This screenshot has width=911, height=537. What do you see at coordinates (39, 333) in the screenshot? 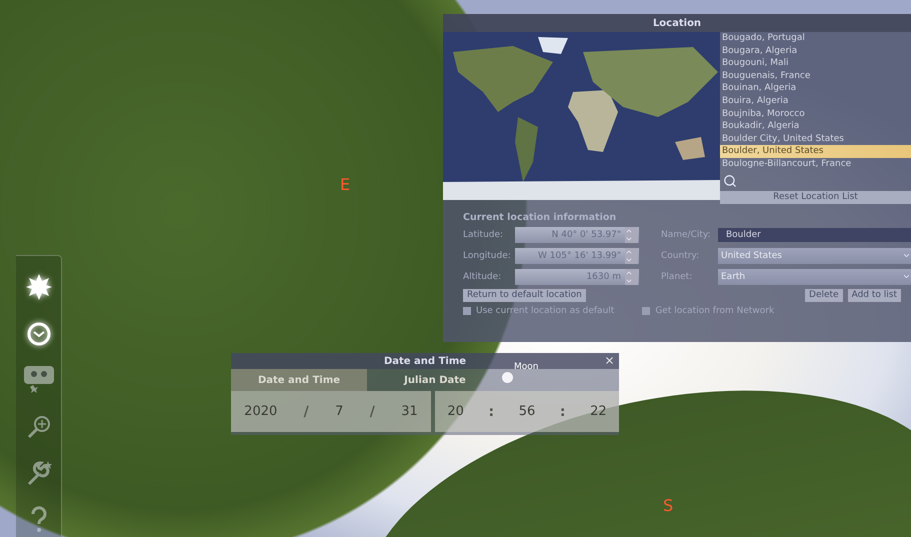
I see `clock-icon` at bounding box center [39, 333].